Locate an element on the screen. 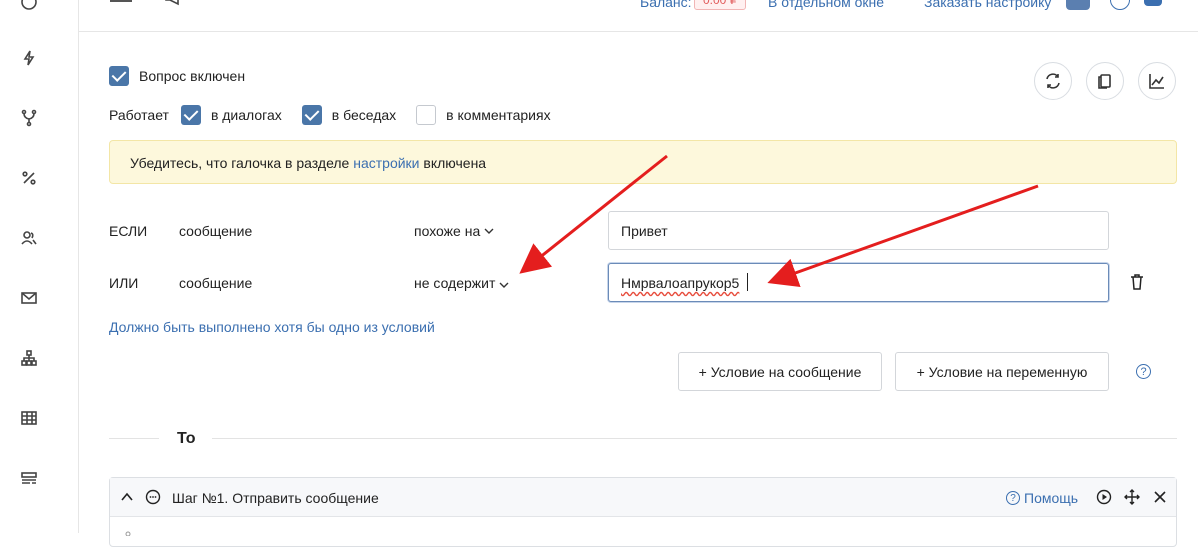 This screenshot has width=1198, height=547. step-help-label: Помощь is located at coordinates (1051, 498).